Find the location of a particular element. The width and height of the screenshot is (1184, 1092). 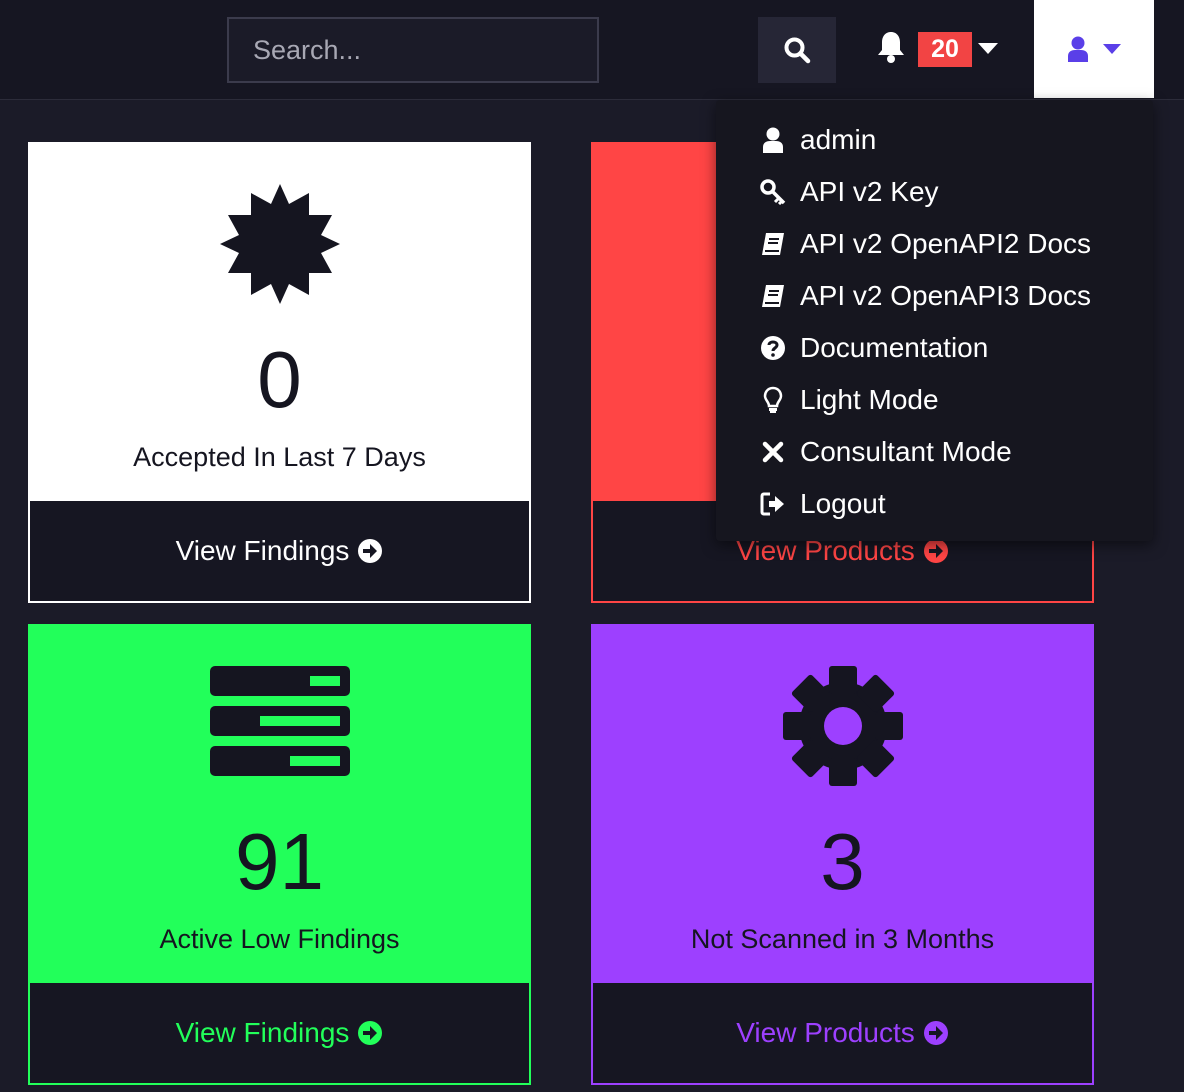

card-count: 91 is located at coordinates (279, 861).